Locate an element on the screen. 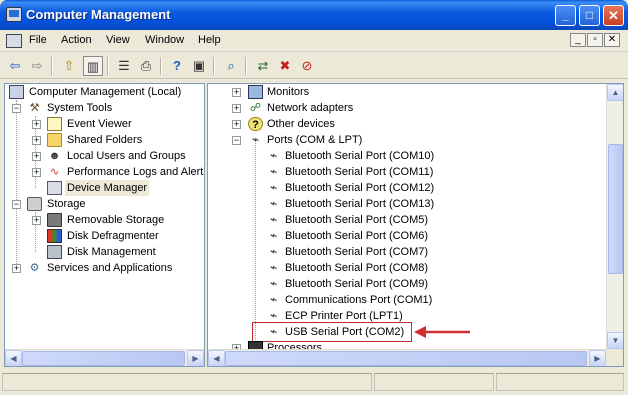 The width and height of the screenshot is (628, 395). removable-storage-icon is located at coordinates (54, 220).